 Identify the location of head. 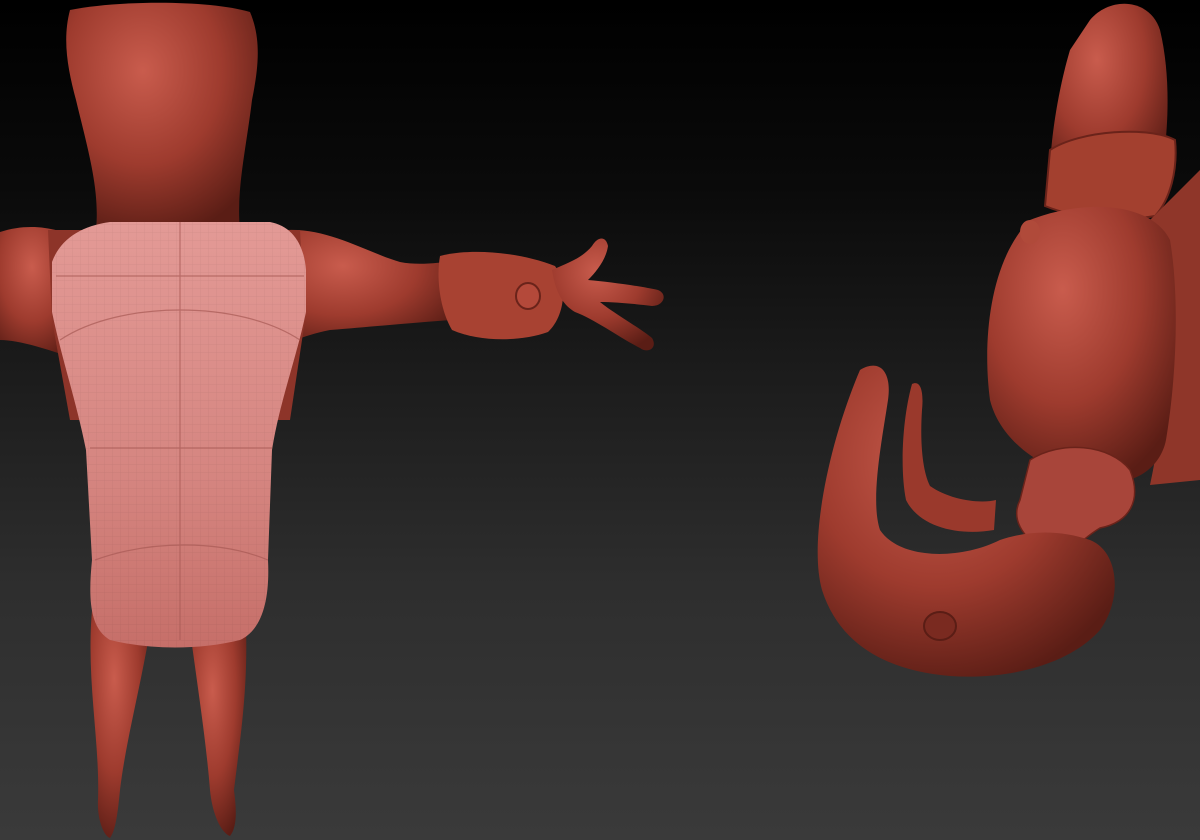
(162, 116).